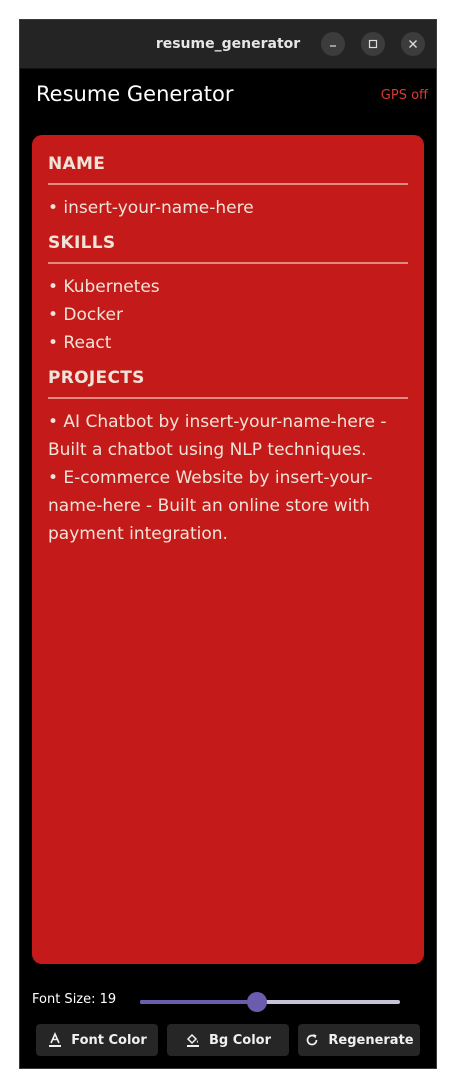 The width and height of the screenshot is (456, 1088). I want to click on section-line: payment integration., so click(138, 534).